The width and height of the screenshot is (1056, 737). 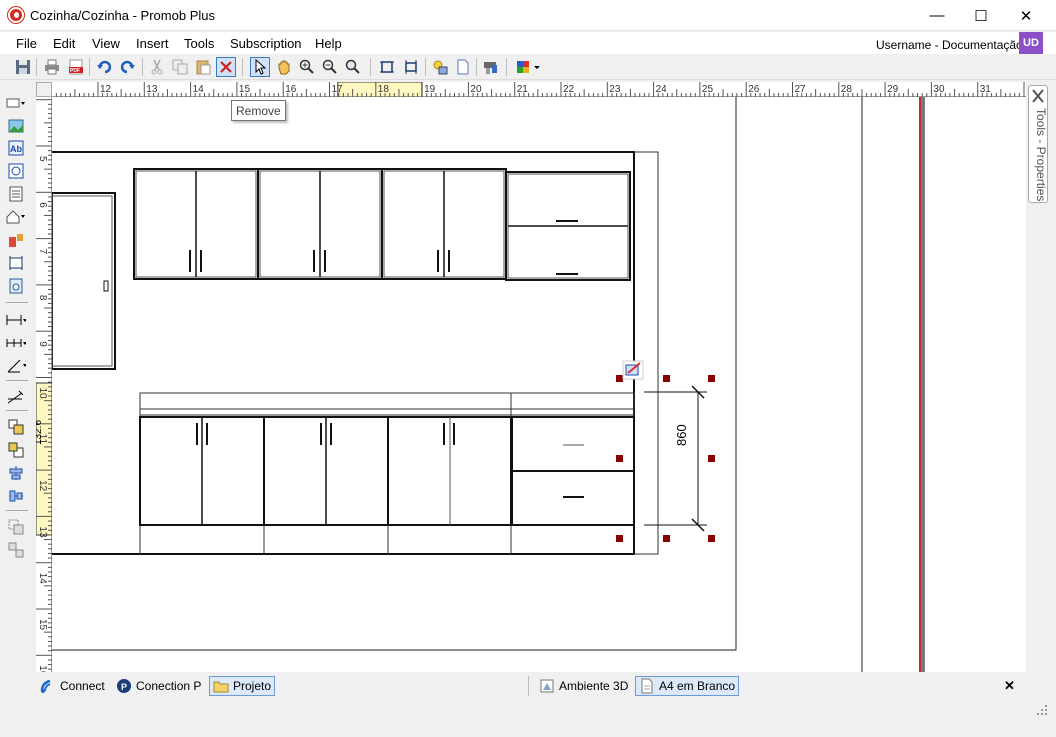 What do you see at coordinates (128, 67) in the screenshot?
I see `redo-icon` at bounding box center [128, 67].